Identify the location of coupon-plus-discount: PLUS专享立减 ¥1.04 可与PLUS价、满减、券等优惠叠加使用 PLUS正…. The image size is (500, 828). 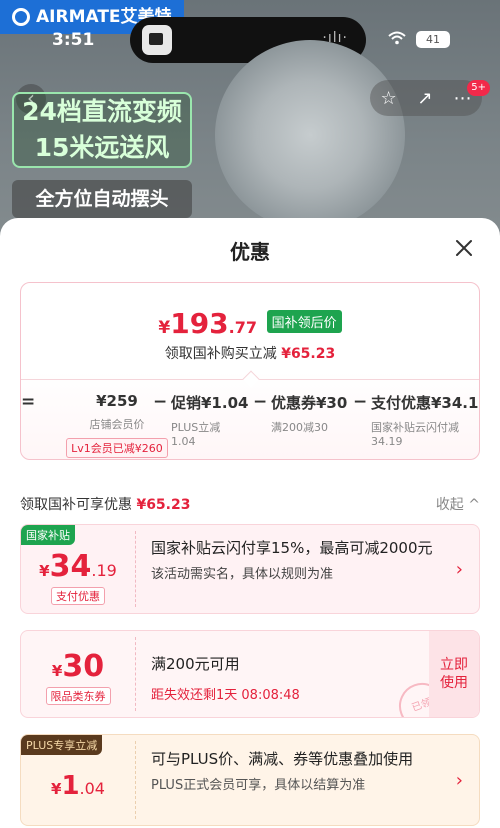
(250, 780).